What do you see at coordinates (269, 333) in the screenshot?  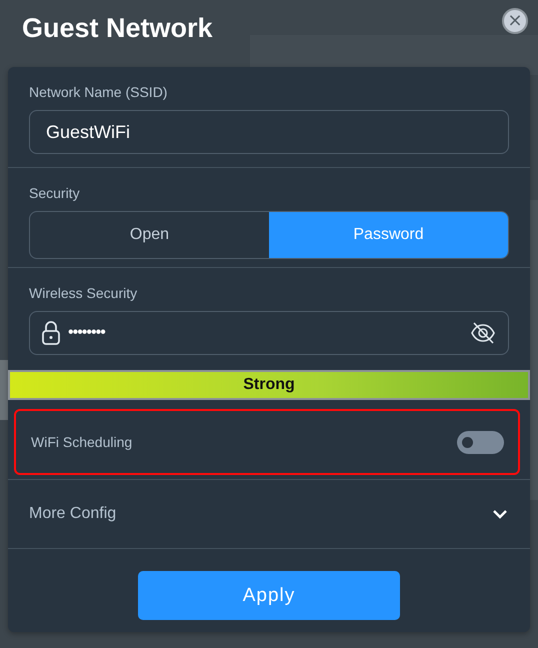 I see `password-field: ••••••••` at bounding box center [269, 333].